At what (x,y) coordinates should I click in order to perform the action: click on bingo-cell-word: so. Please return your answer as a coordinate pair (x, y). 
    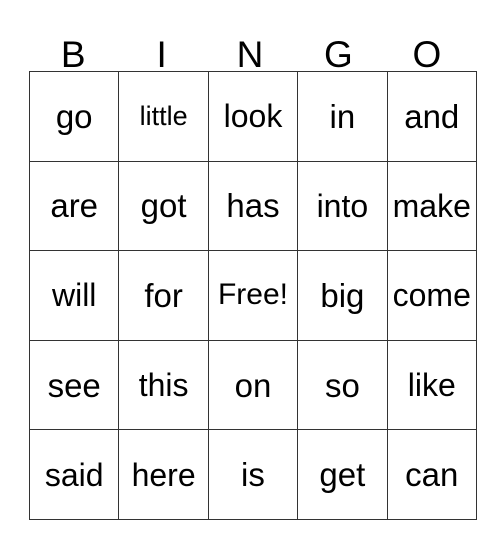
    Looking at the image, I should click on (342, 385).